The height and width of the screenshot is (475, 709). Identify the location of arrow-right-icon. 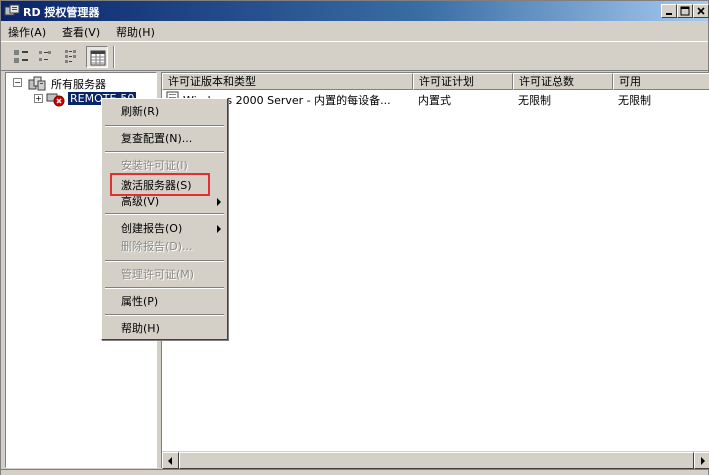
(703, 461).